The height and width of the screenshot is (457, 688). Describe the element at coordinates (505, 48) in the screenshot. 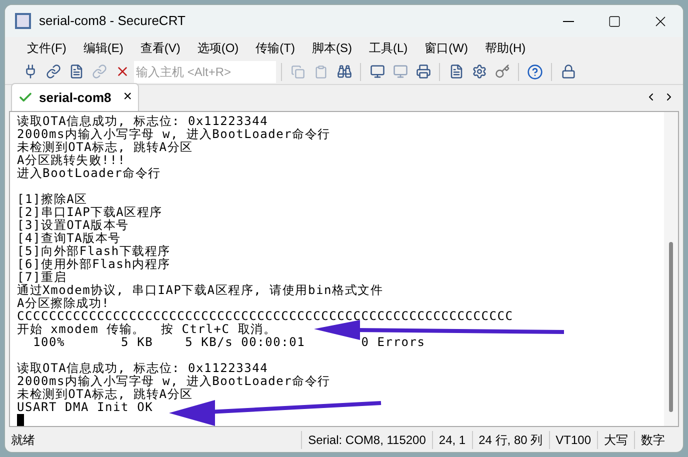

I see `menu-item: 帮助(H)` at that location.